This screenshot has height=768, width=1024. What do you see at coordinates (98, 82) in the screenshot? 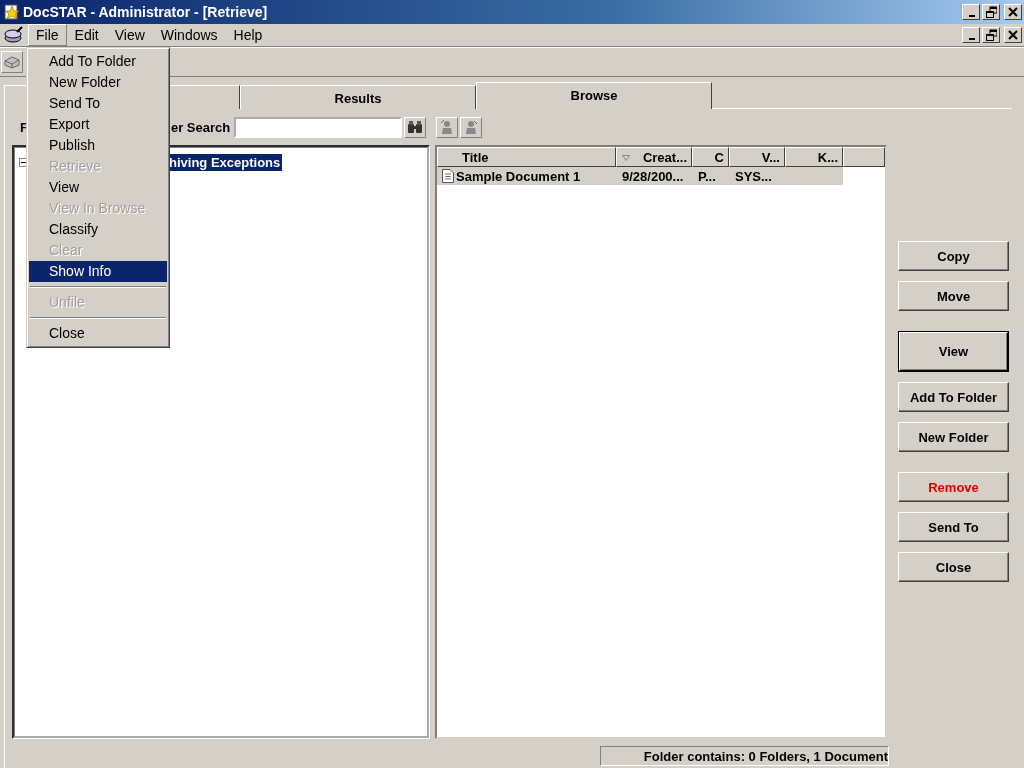
I see `menu-item: New Folder` at bounding box center [98, 82].